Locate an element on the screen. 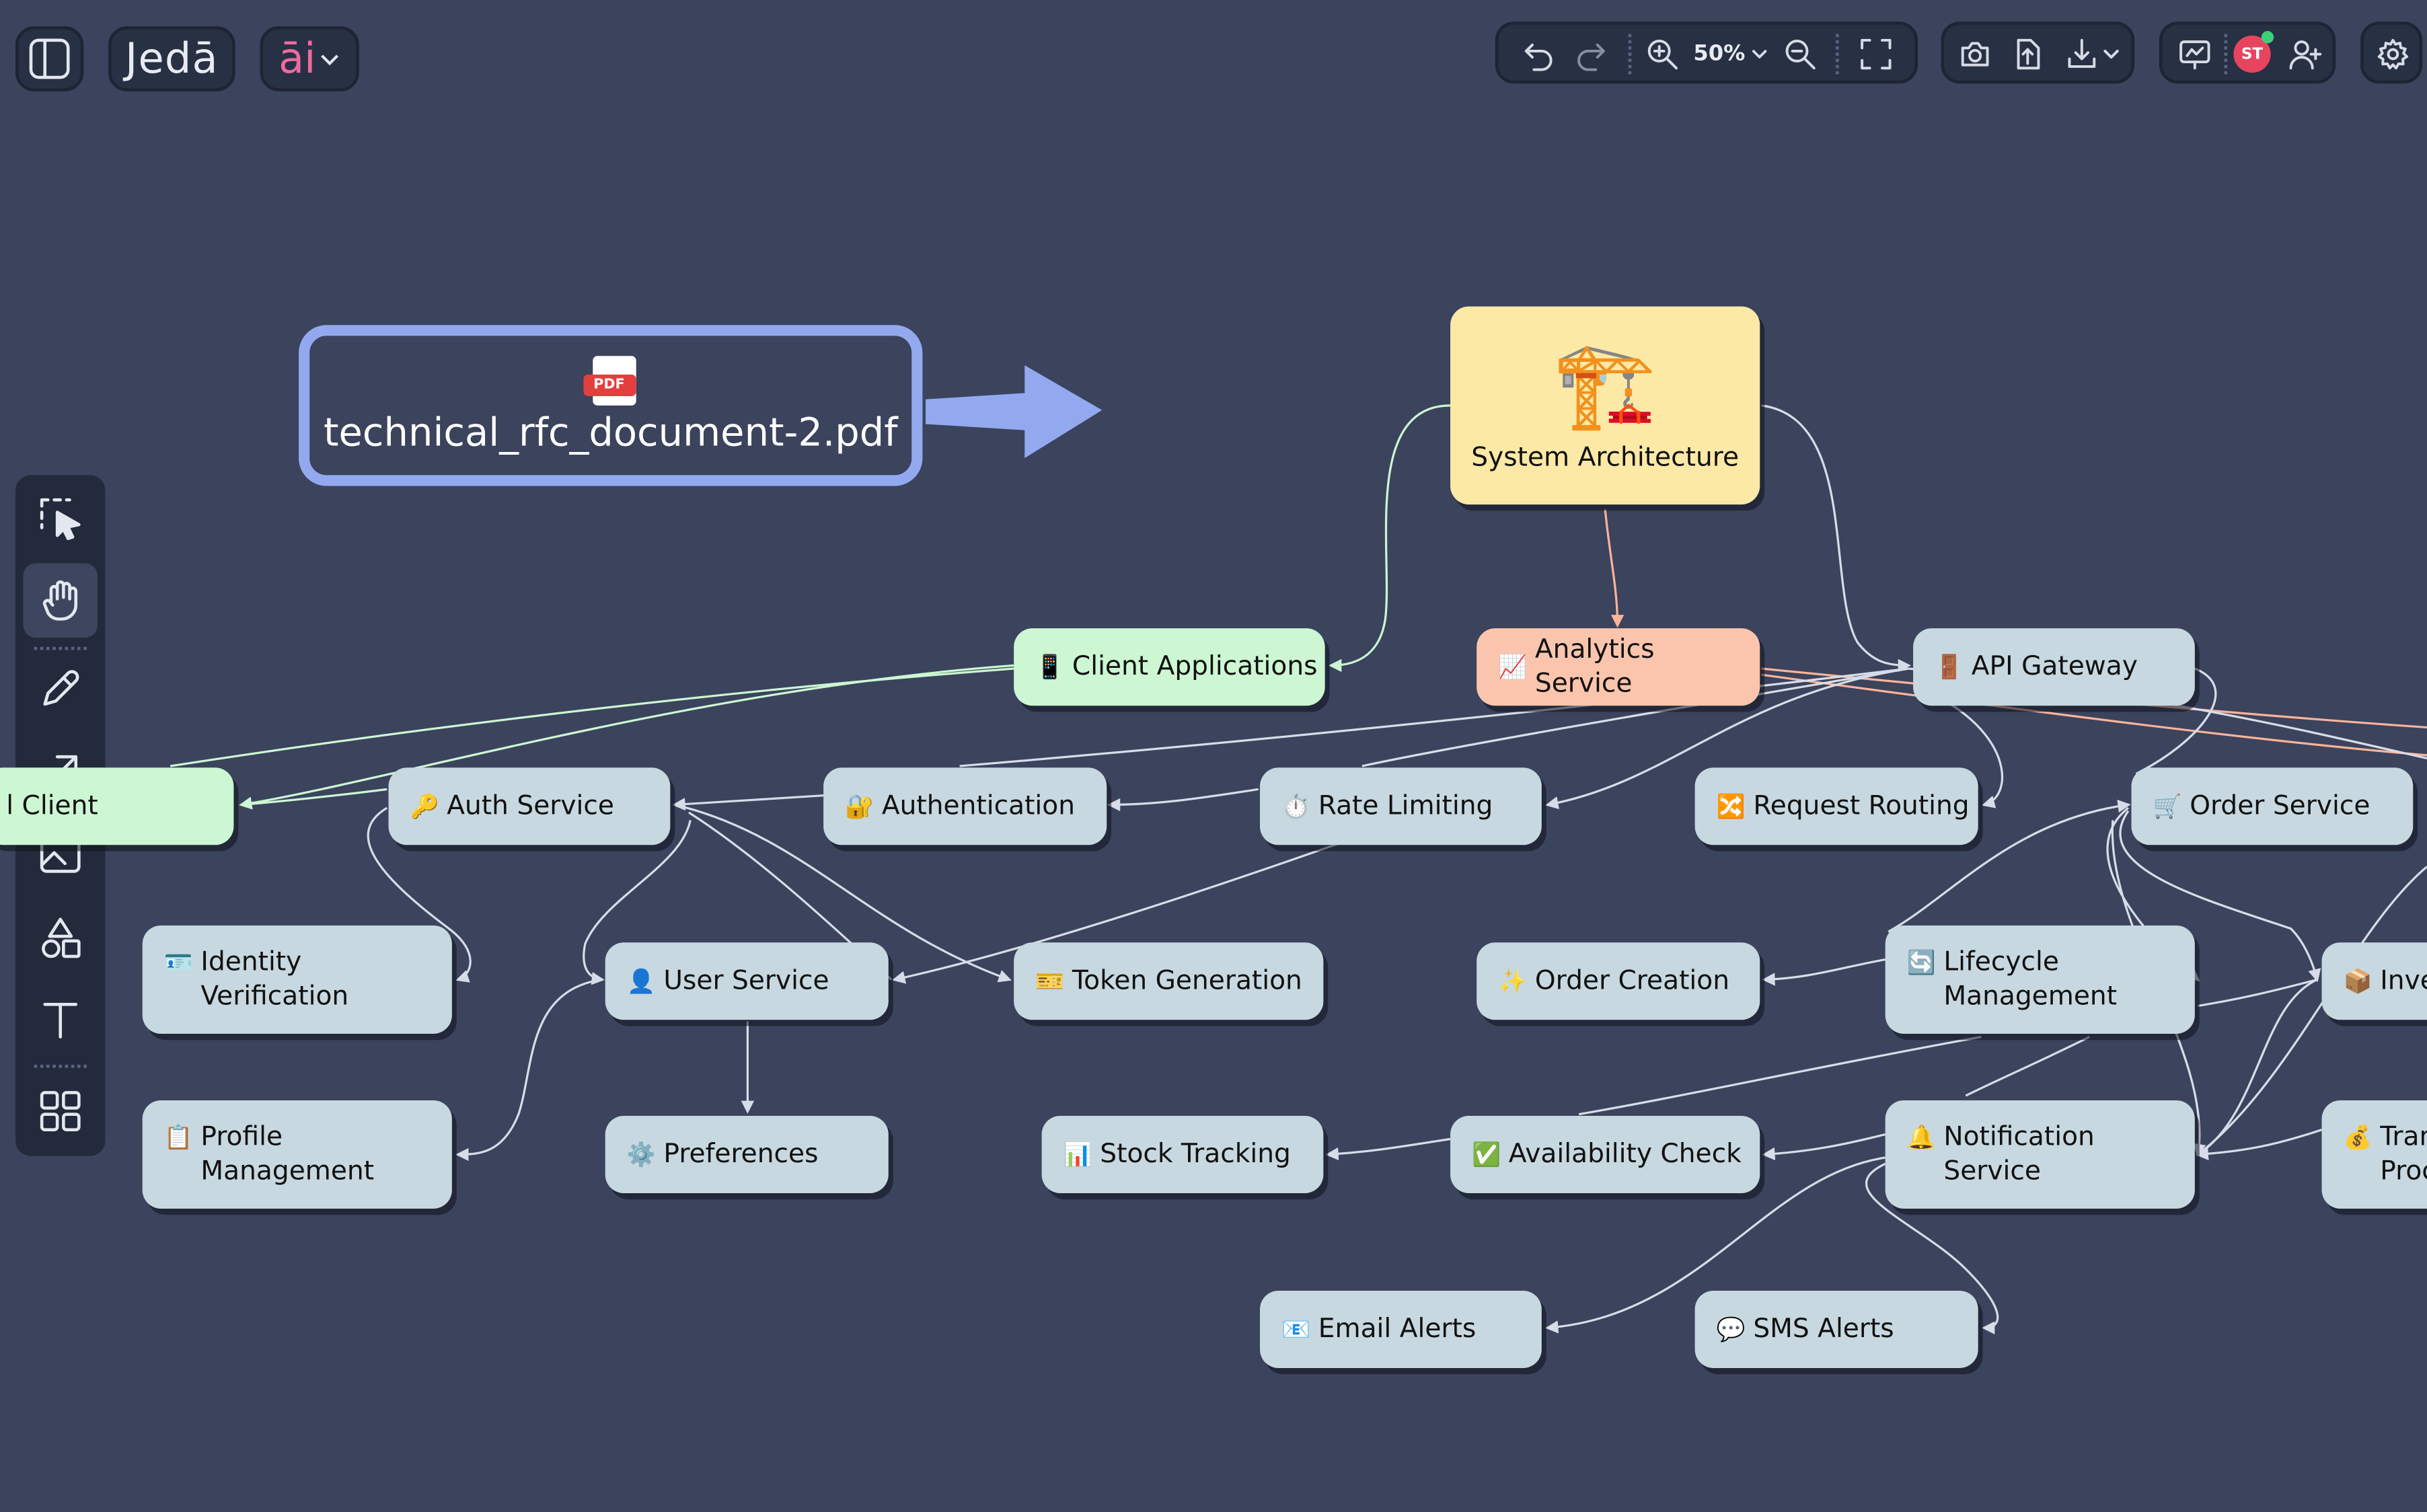 This screenshot has height=1512, width=2427. node-label: API Gateway is located at coordinates (2054, 667).